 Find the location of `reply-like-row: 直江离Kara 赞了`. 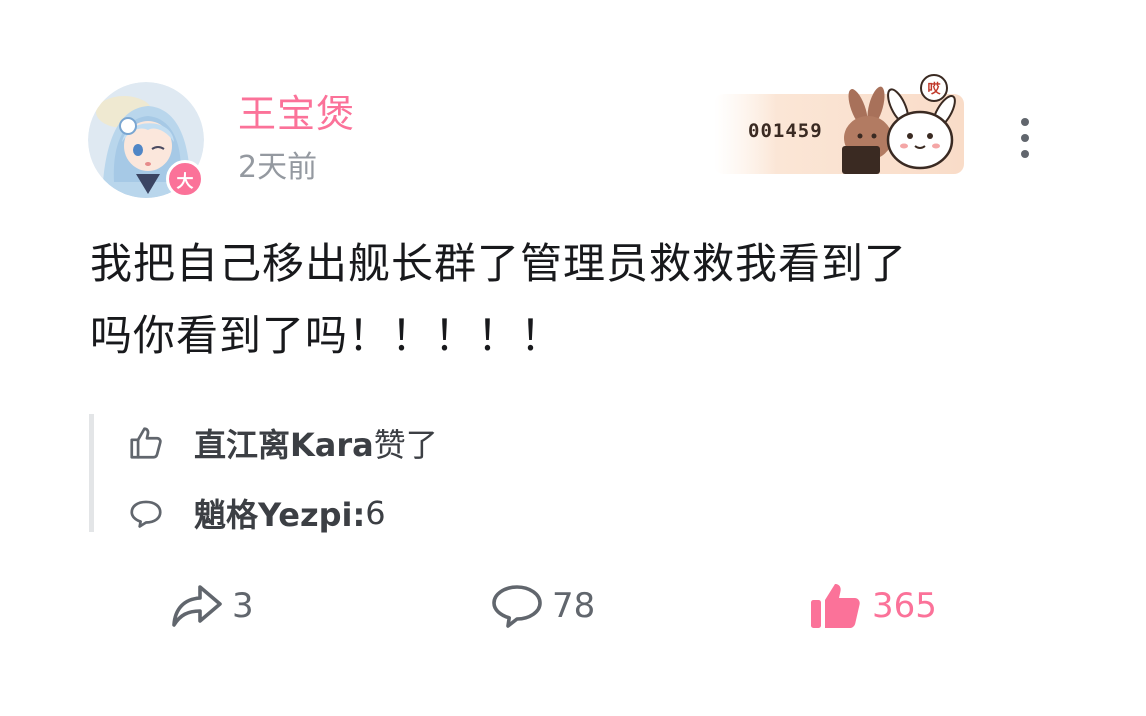

reply-like-row: 直江离Kara 赞了 is located at coordinates (282, 443).